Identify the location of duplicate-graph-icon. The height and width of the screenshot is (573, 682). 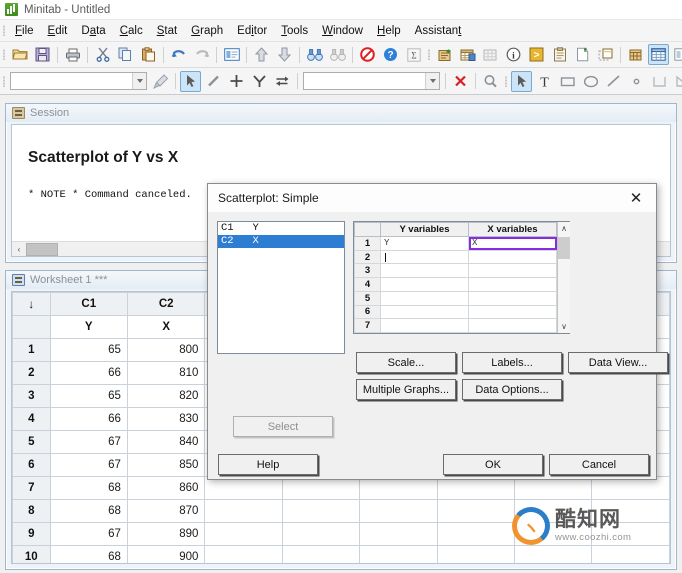
(605, 54).